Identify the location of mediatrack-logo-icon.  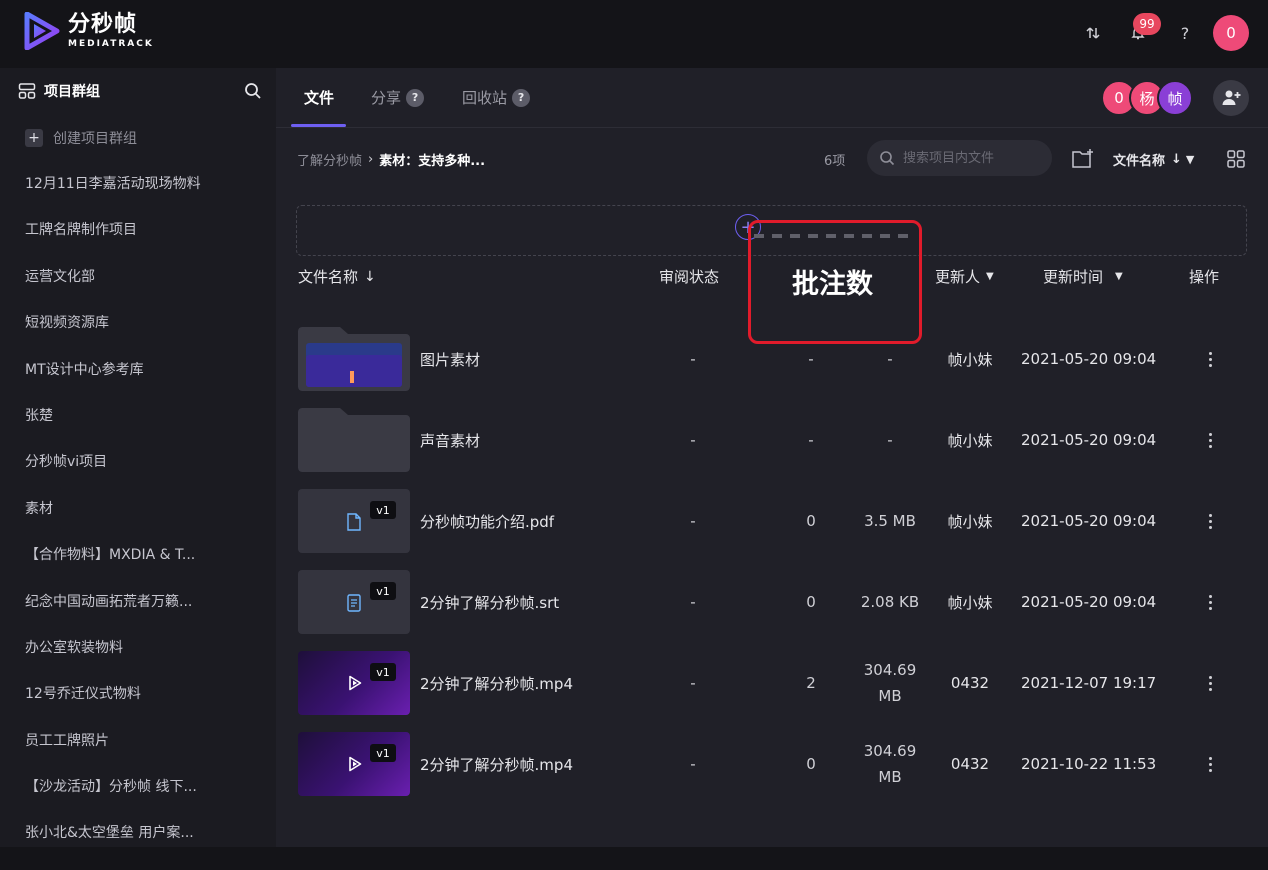
(42, 31).